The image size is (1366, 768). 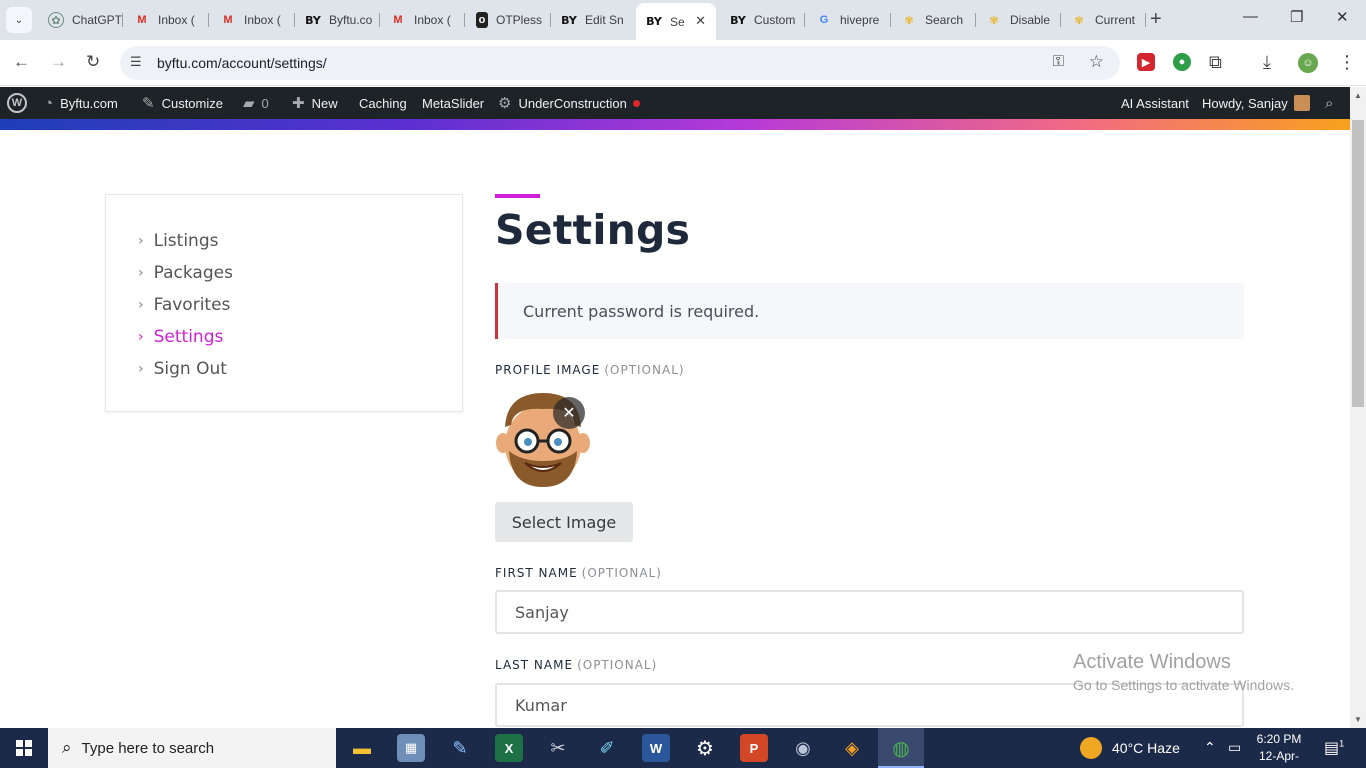 I want to click on admin-underconstruction-link: ⚙ UnderConstruction, so click(x=569, y=103).